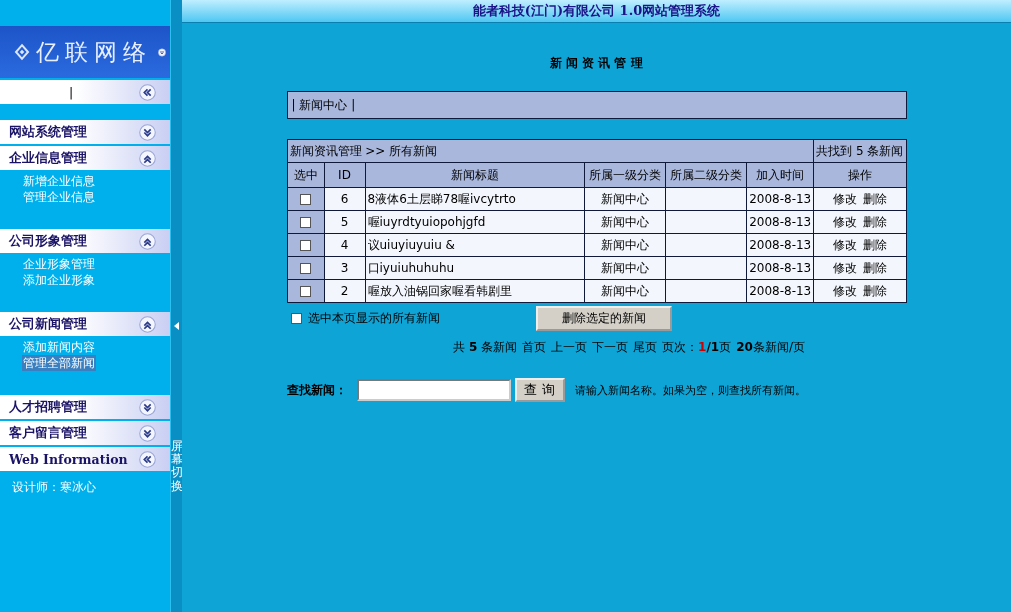  I want to click on menu-item: 管理全部新闻, so click(59, 363).